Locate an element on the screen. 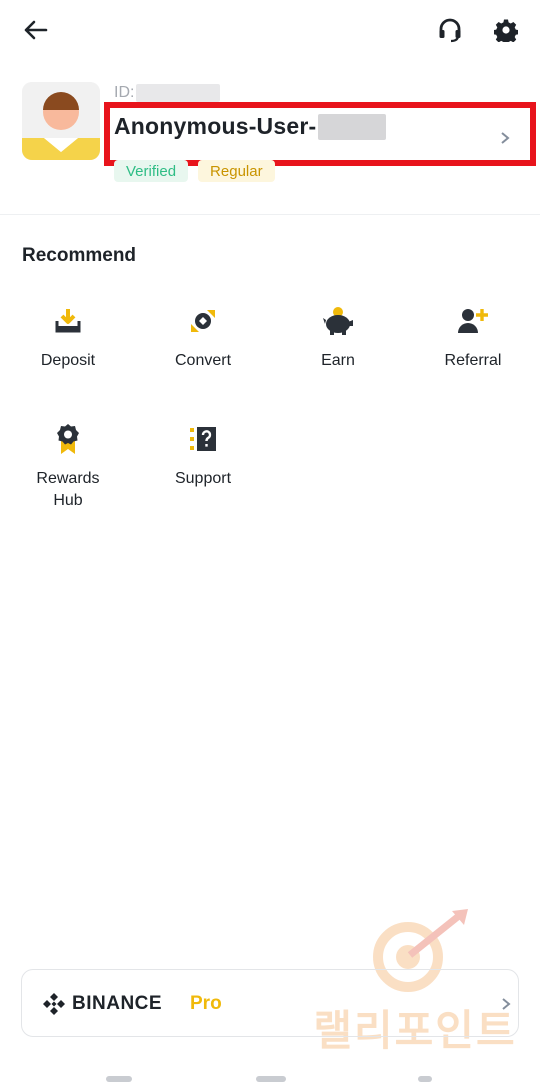 The height and width of the screenshot is (1084, 540). recommend-item-earn: Earn is located at coordinates (338, 338).